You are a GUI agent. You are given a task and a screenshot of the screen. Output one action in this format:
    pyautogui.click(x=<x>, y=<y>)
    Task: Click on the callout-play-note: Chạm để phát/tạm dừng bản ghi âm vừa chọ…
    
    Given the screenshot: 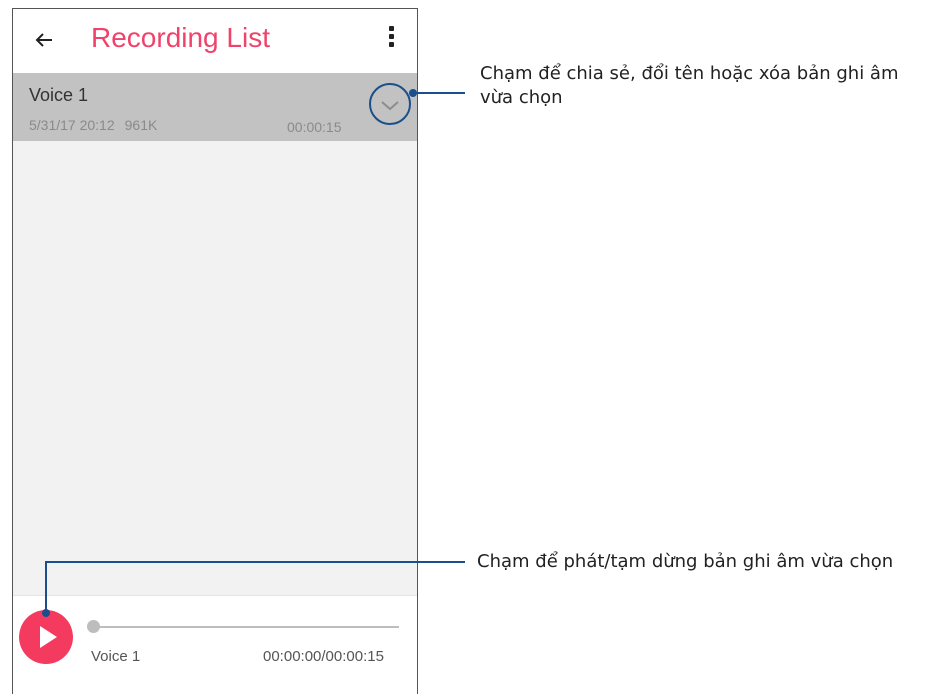 What is the action you would take?
    pyautogui.click(x=685, y=561)
    